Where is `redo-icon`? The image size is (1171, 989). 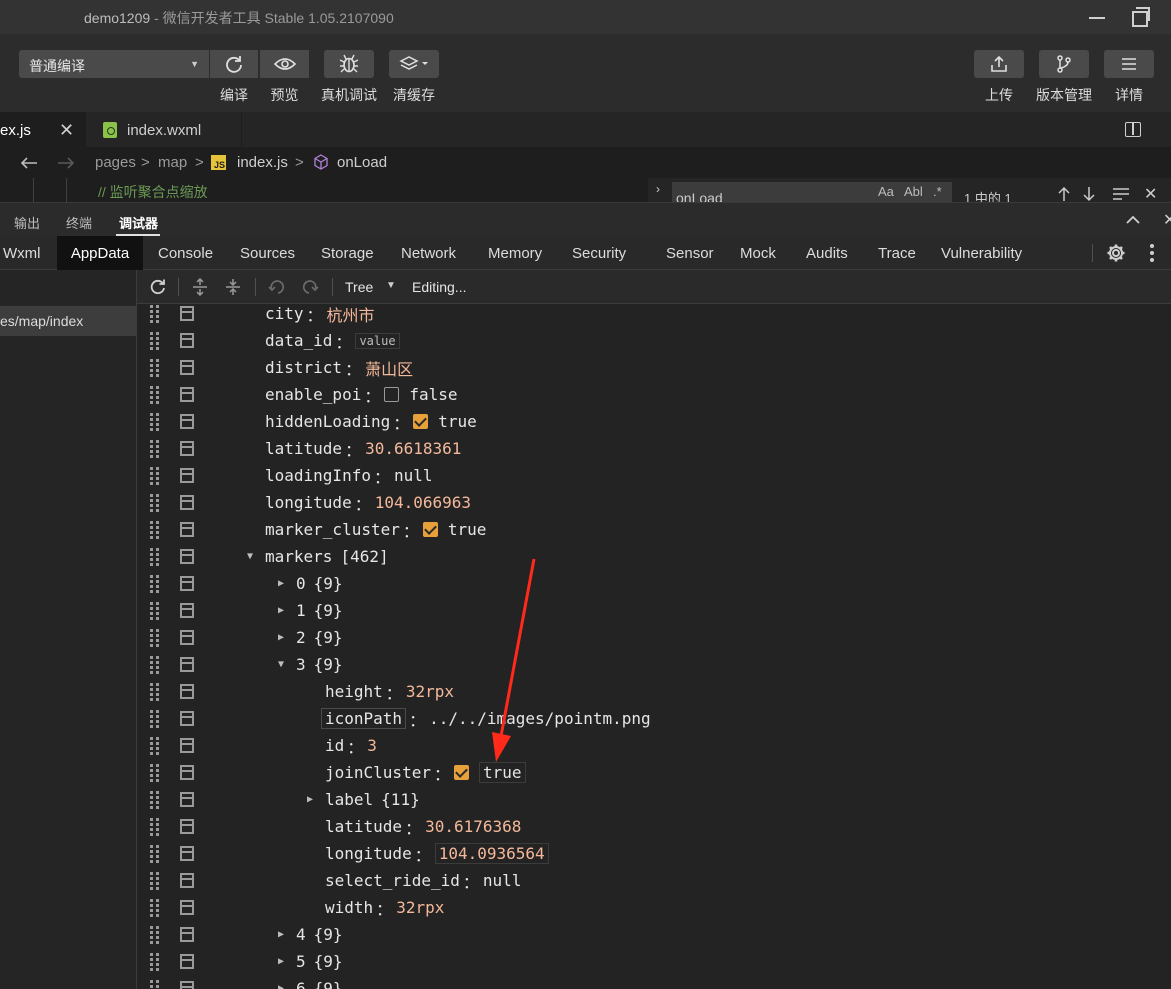 redo-icon is located at coordinates (310, 287).